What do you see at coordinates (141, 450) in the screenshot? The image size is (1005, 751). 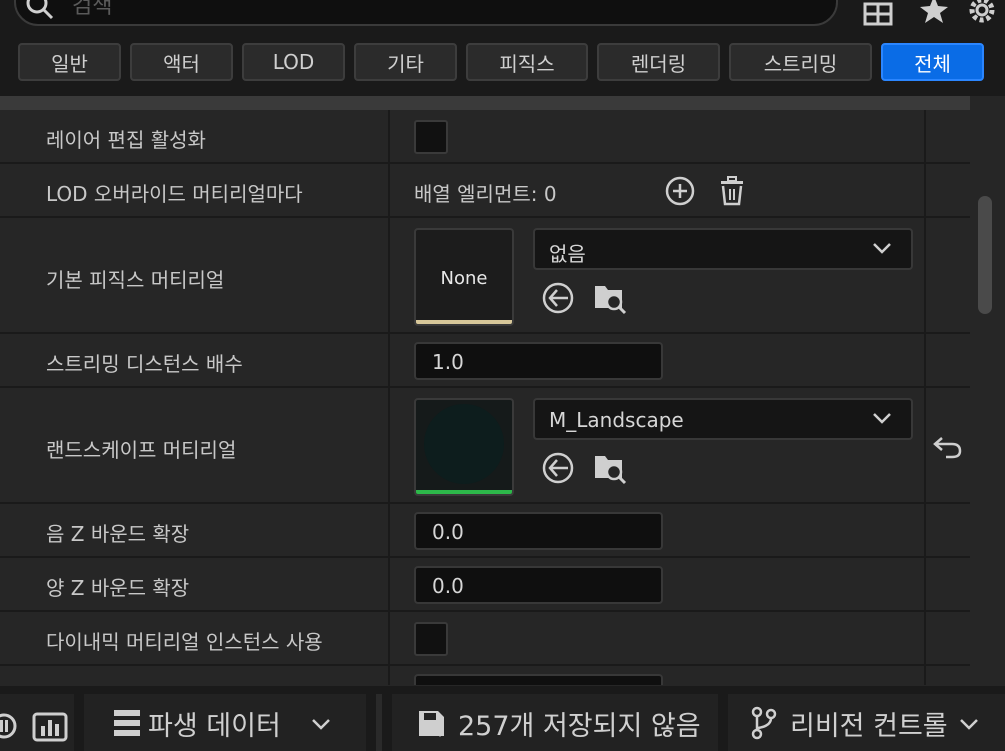 I see `property-label: 랜드스케이프 머티리얼` at bounding box center [141, 450].